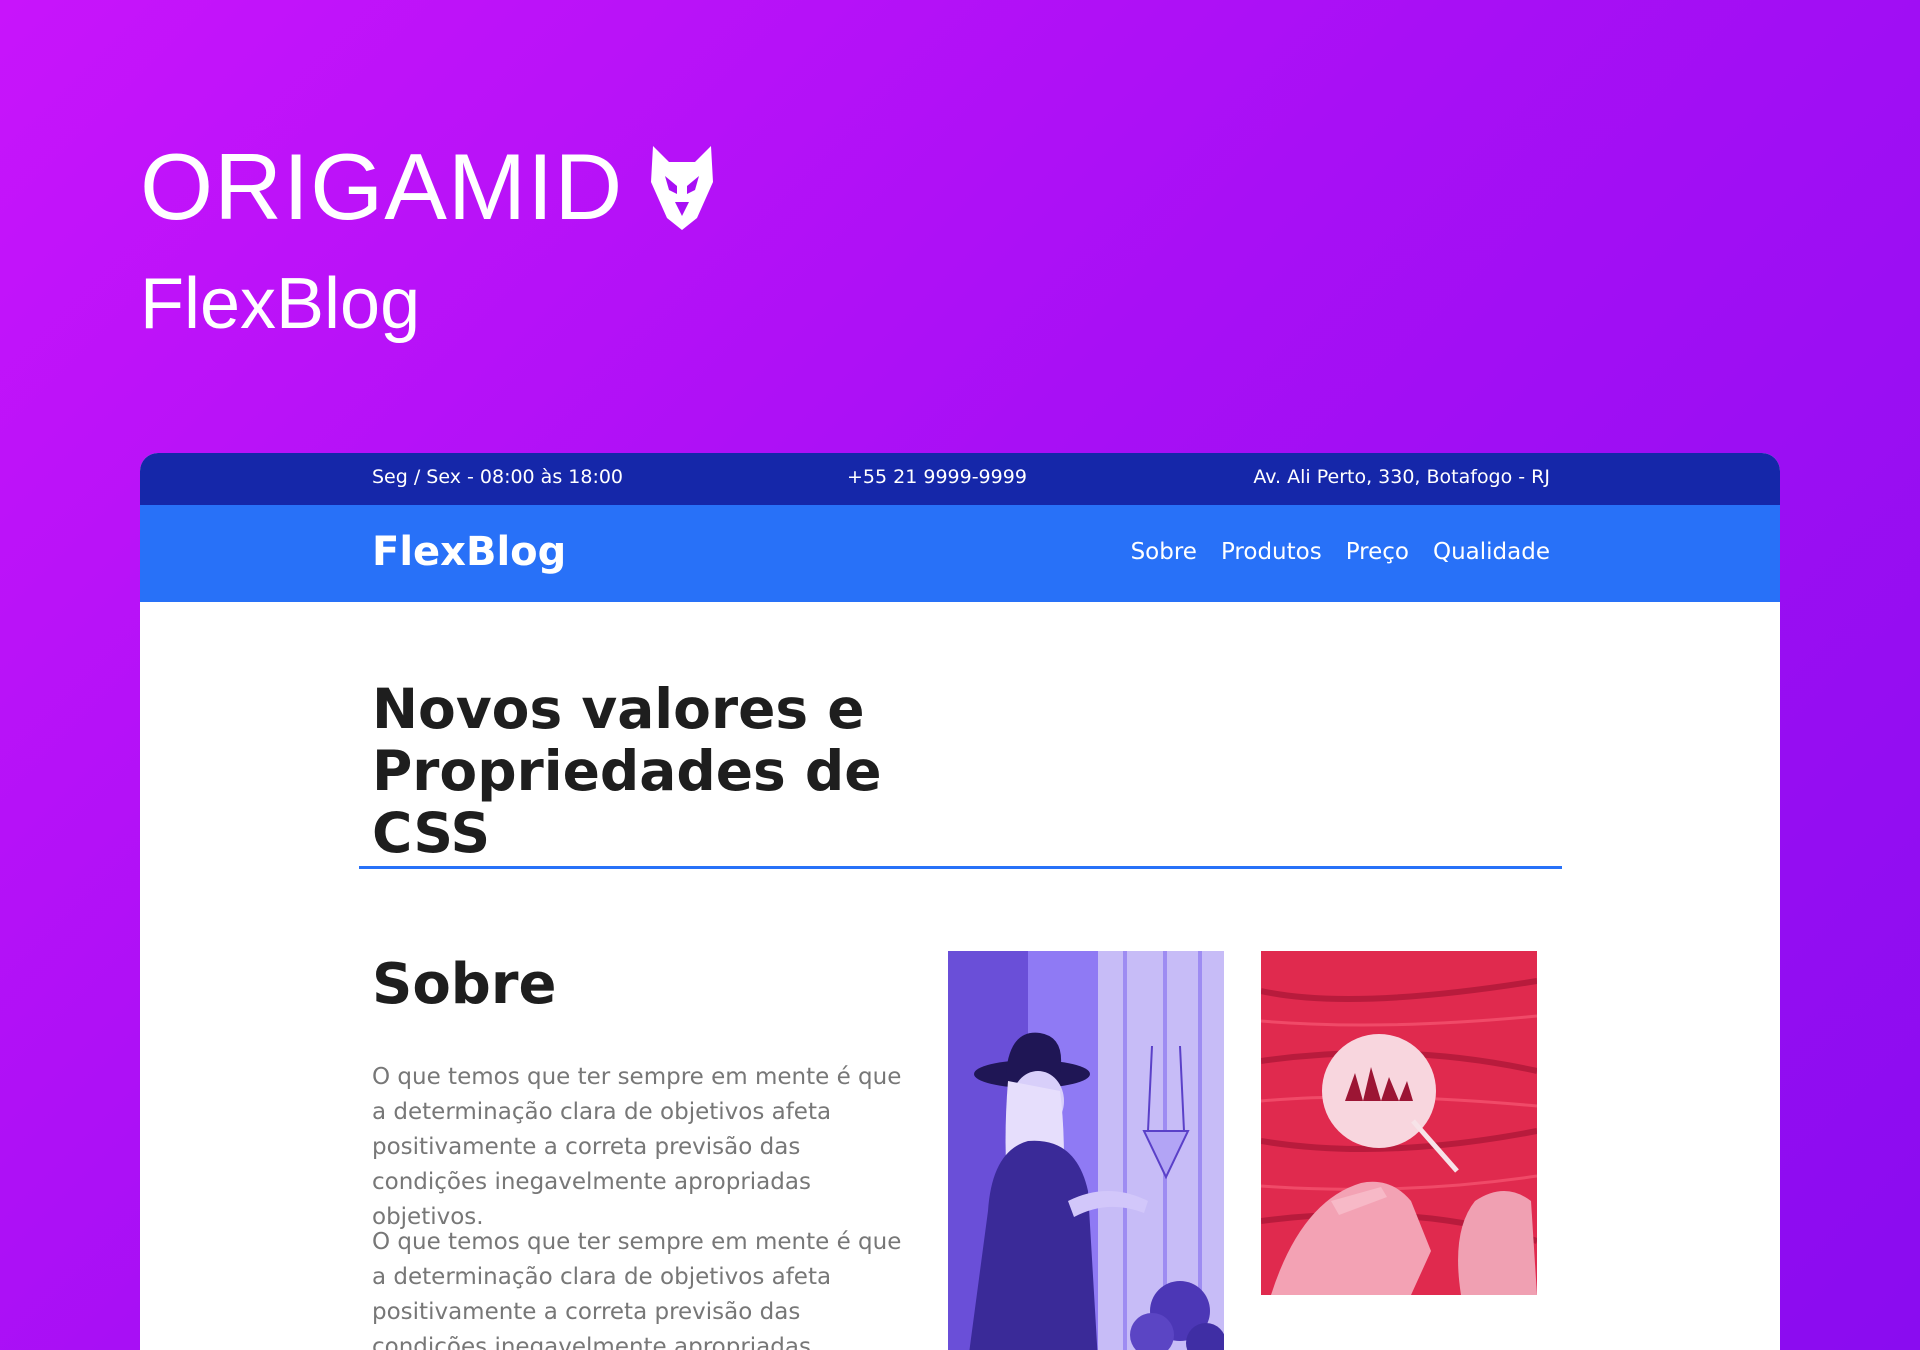 This screenshot has height=1350, width=1920. I want to click on headline-line-2: Propriedades de CSS, so click(627, 802).